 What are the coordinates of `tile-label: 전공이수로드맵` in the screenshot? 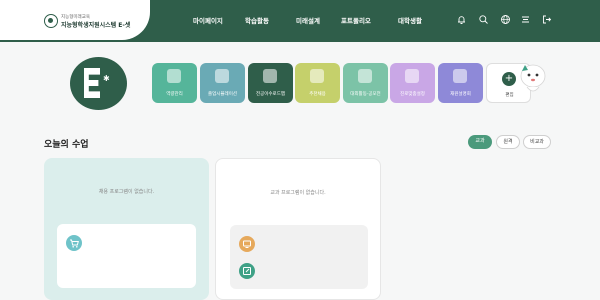 It's located at (270, 94).